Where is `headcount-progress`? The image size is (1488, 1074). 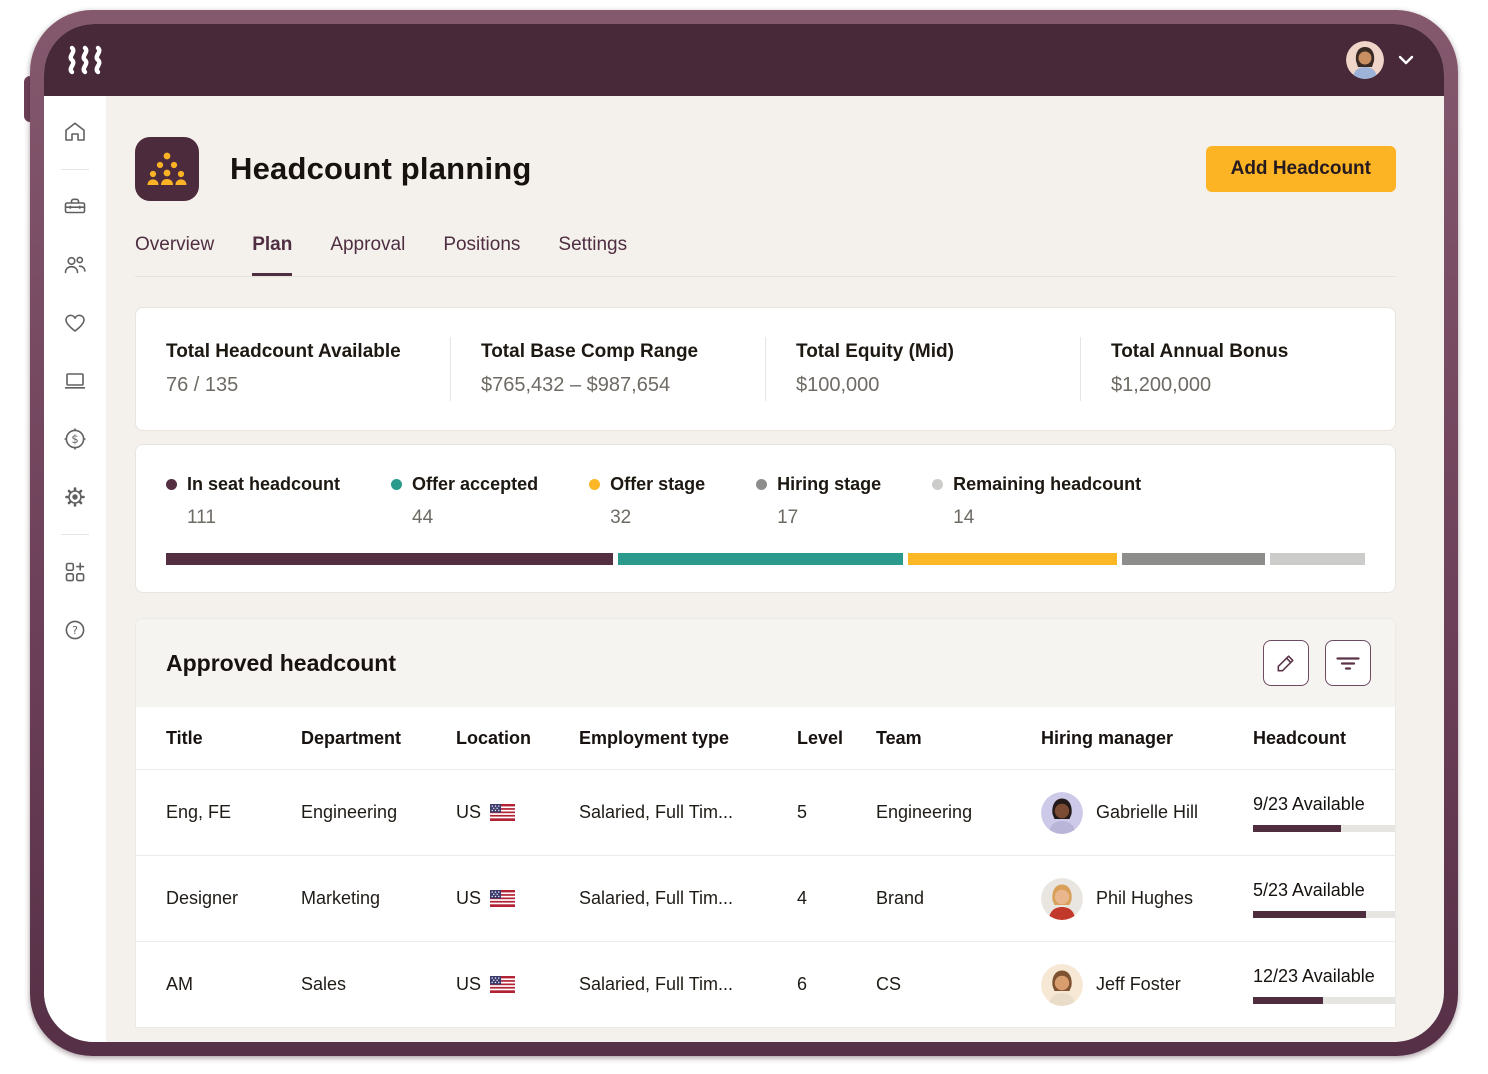 headcount-progress is located at coordinates (1324, 914).